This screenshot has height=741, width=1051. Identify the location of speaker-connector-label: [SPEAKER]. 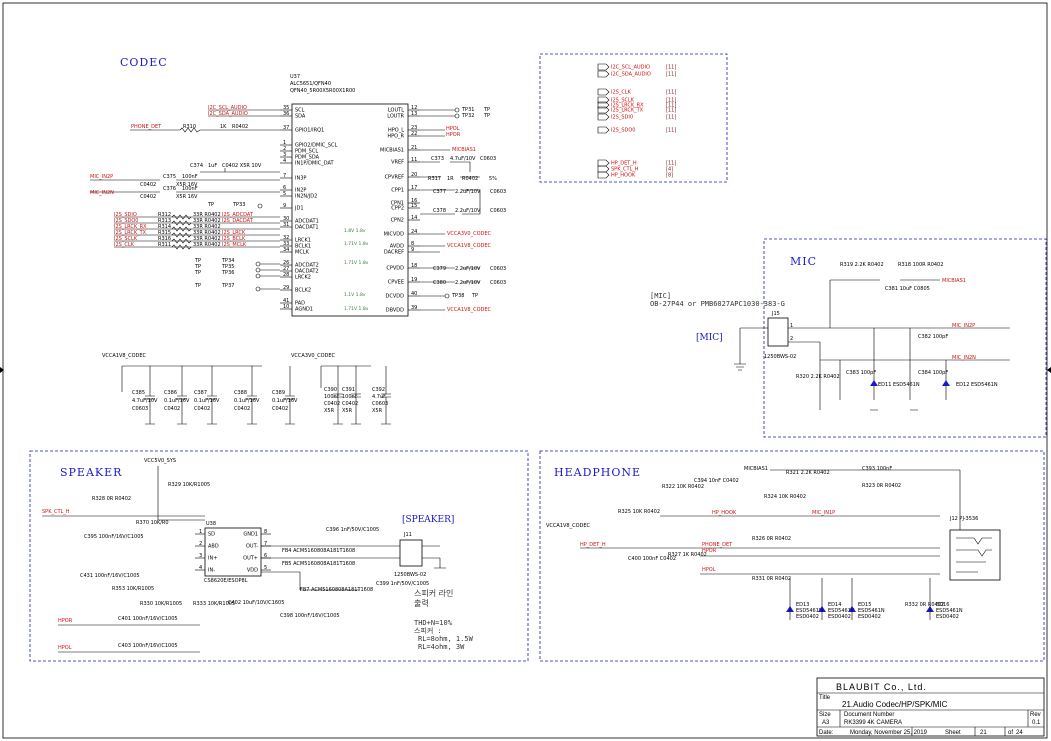
(428, 520).